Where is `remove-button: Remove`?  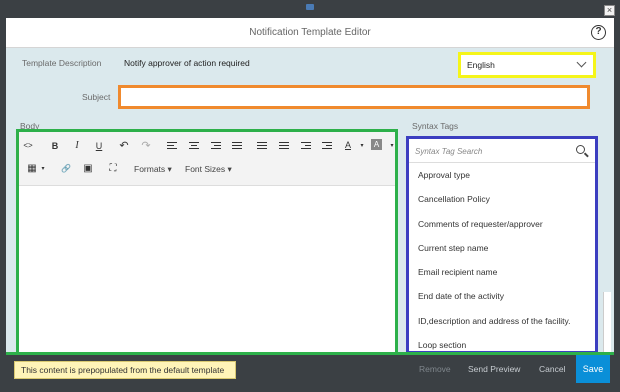
remove-button: Remove is located at coordinates (435, 369).